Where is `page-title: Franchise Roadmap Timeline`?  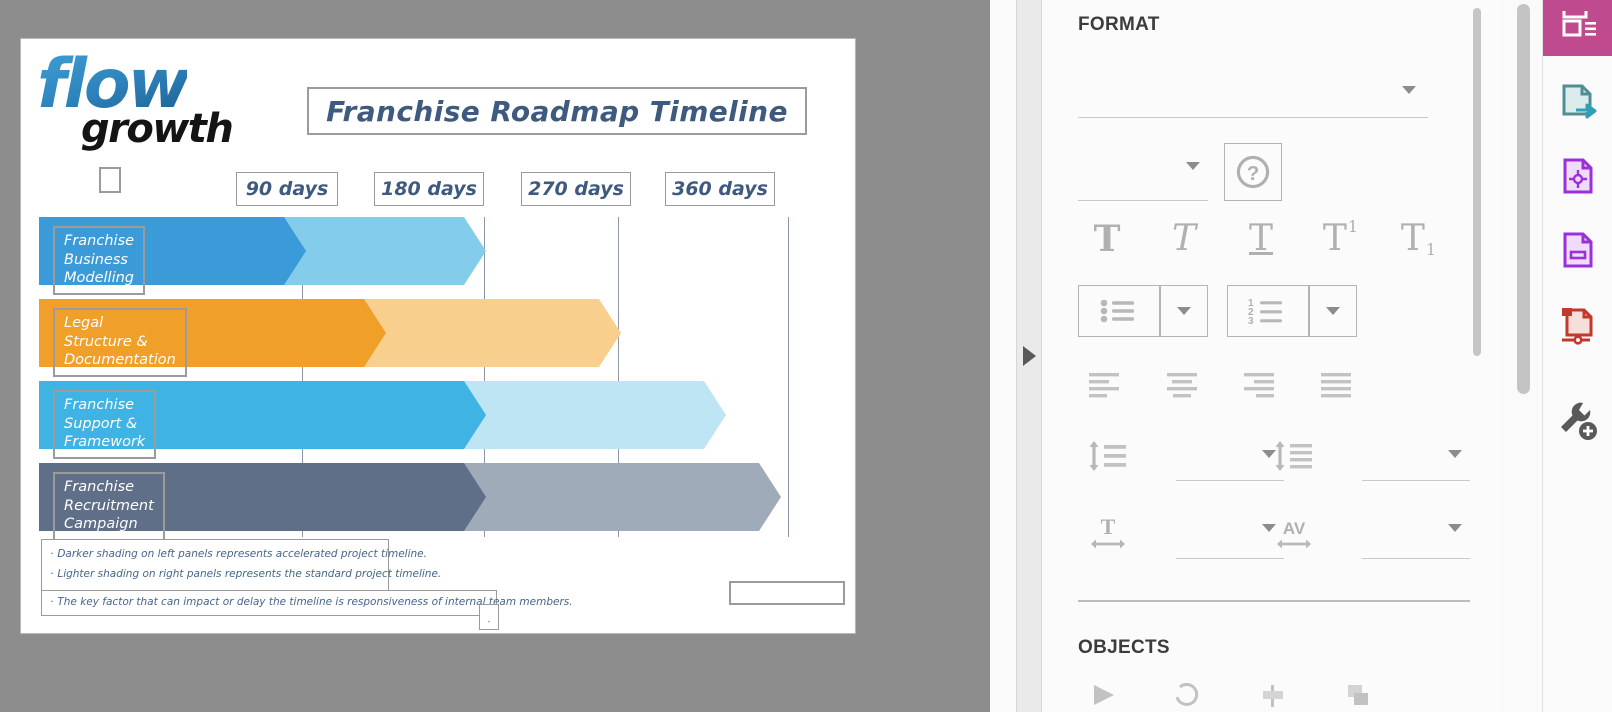
page-title: Franchise Roadmap Timeline is located at coordinates (557, 111).